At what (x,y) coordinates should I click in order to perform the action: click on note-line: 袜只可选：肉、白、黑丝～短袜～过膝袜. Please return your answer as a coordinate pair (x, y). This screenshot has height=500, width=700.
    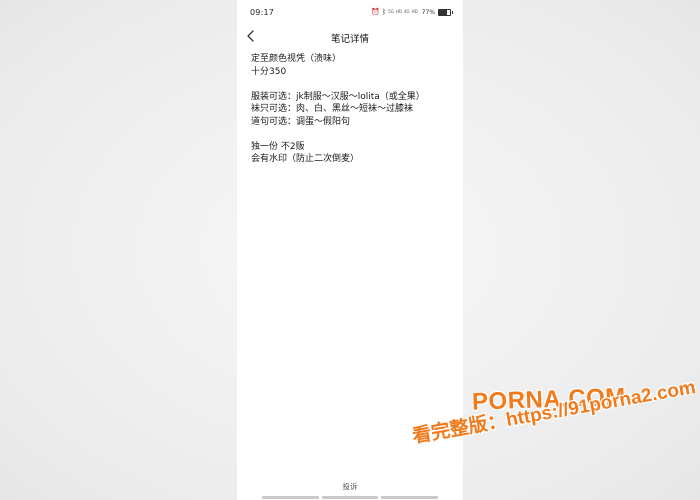
    Looking at the image, I should click on (332, 109).